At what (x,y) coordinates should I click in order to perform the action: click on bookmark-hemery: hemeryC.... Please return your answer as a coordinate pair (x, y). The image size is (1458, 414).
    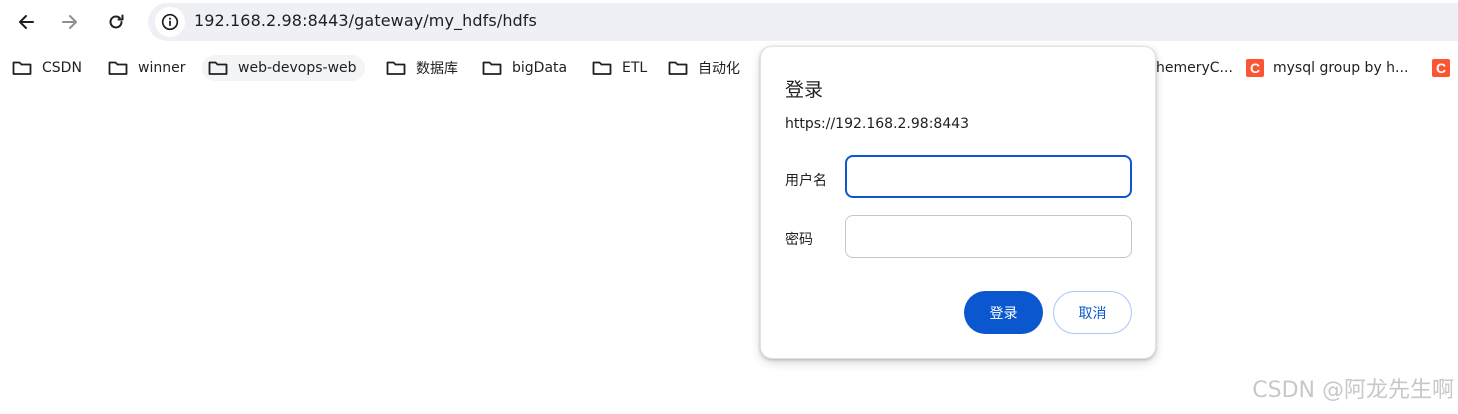
    Looking at the image, I should click on (1194, 68).